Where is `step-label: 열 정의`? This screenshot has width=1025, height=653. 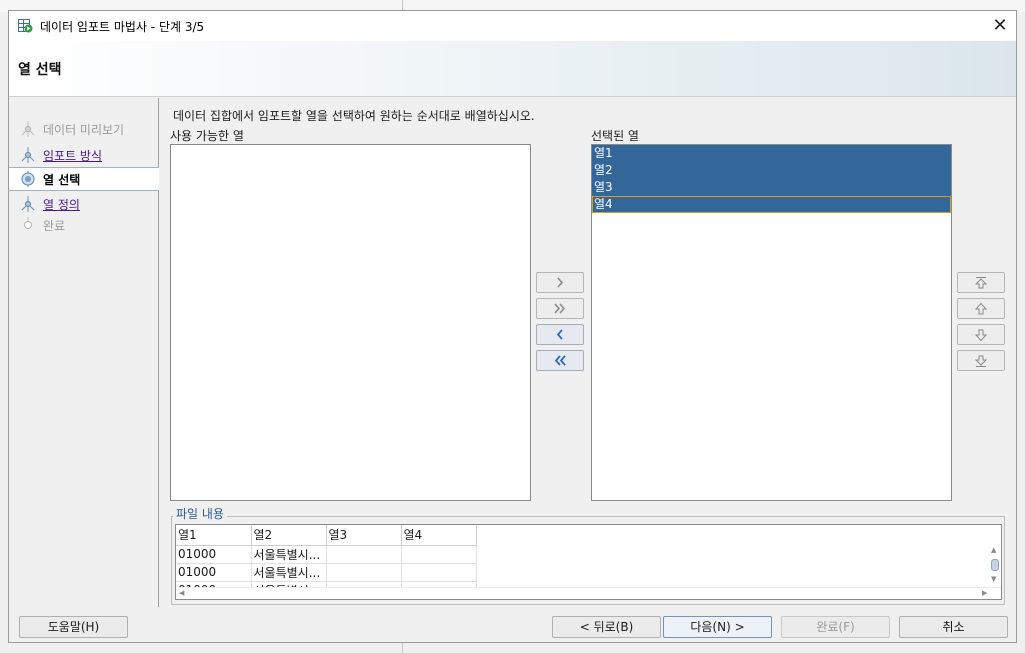
step-label: 열 정의 is located at coordinates (61, 204).